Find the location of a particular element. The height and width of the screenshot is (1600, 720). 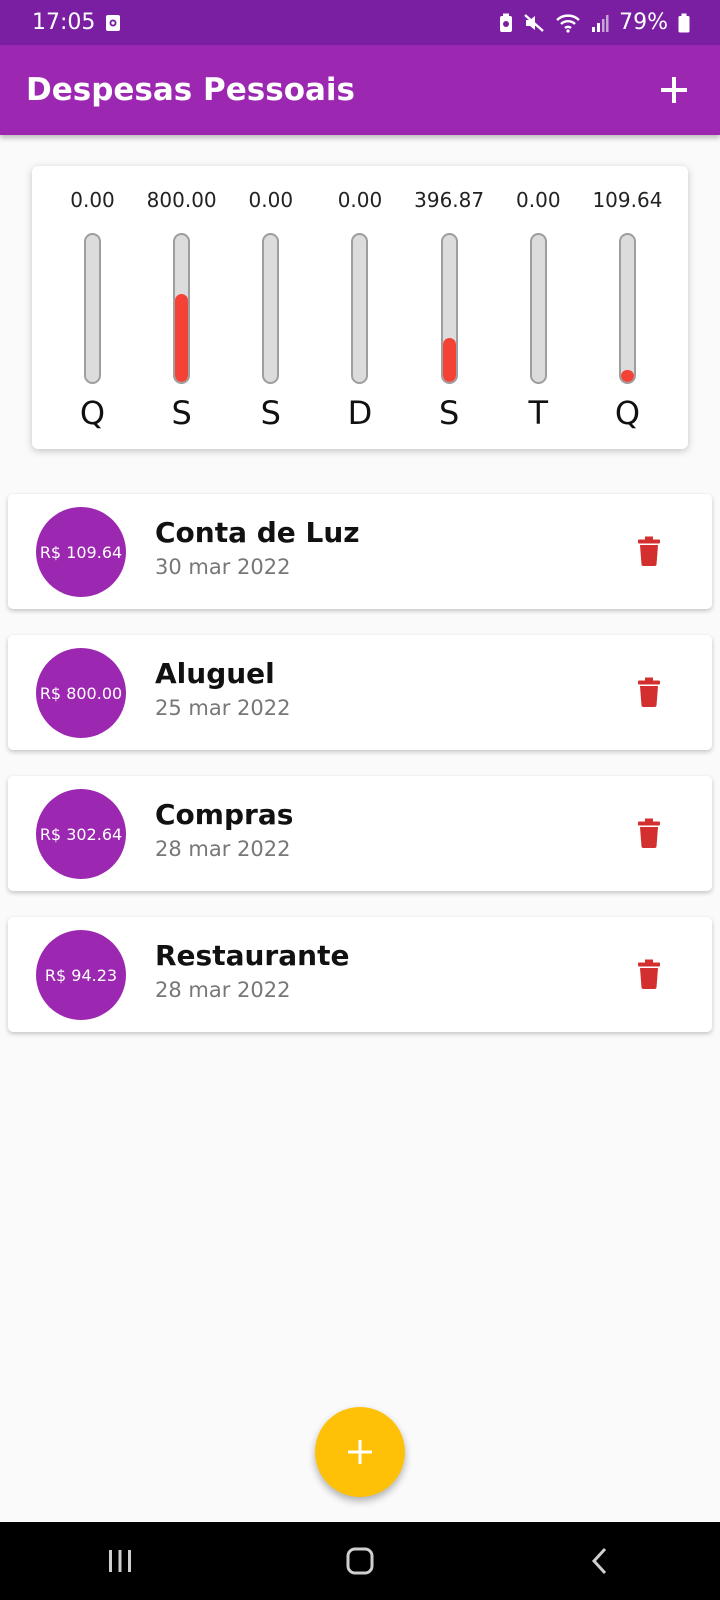

home-button is located at coordinates (360, 1561).